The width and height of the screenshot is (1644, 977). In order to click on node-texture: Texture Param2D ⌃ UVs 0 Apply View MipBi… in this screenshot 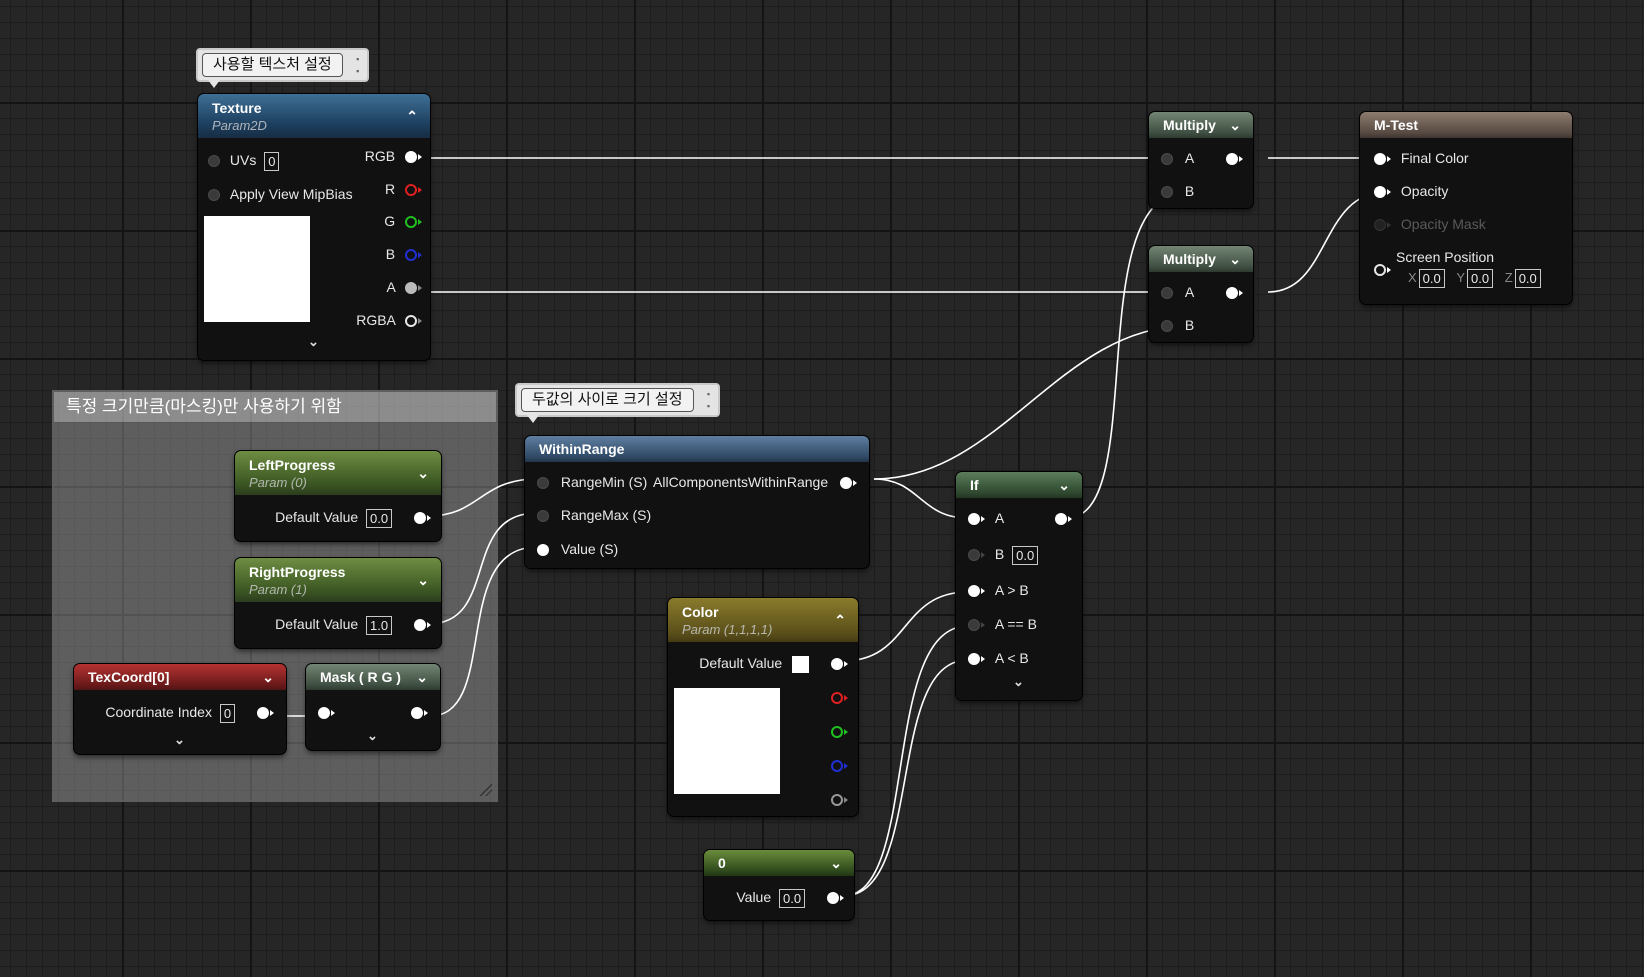, I will do `click(314, 227)`.